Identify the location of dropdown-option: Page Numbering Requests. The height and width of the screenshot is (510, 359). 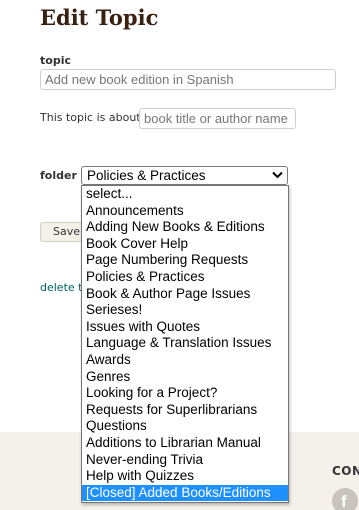
(185, 260).